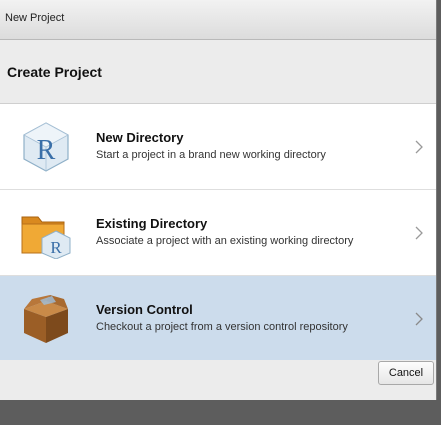 The width and height of the screenshot is (441, 425). What do you see at coordinates (218, 380) in the screenshot?
I see `dialog-footer: Cancel` at bounding box center [218, 380].